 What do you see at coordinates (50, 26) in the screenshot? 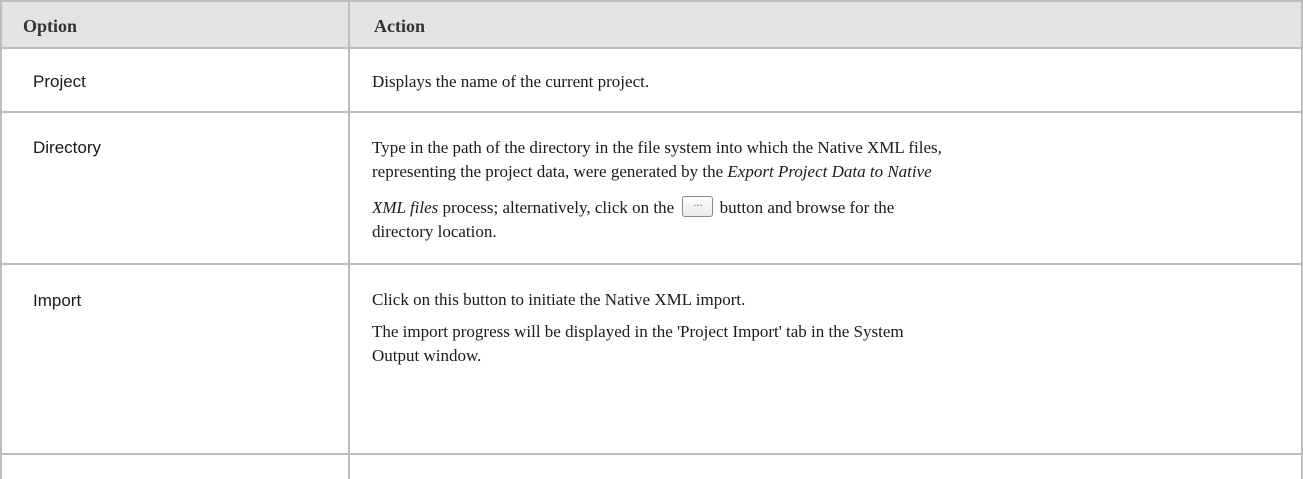
I see `header-option: Option` at bounding box center [50, 26].